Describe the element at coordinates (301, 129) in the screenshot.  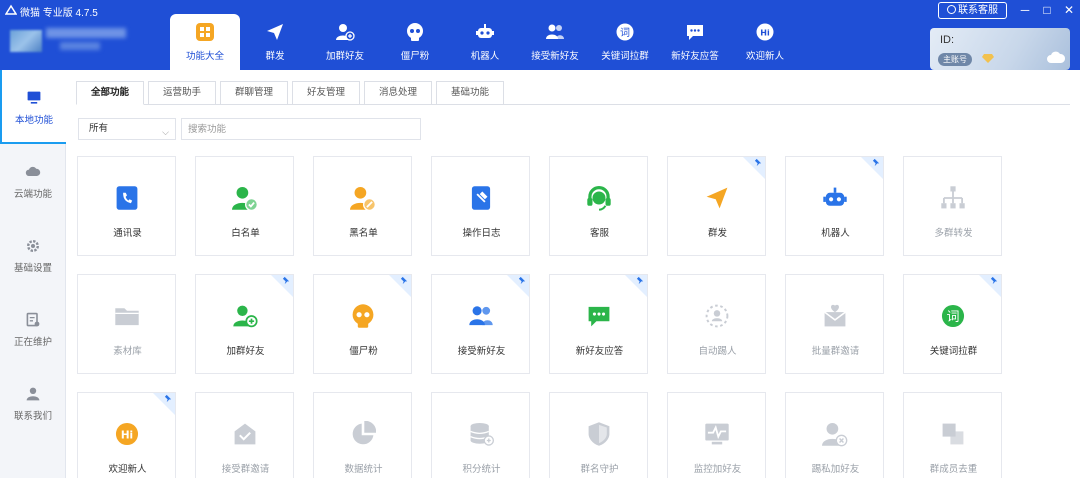
I see `search-input` at that location.